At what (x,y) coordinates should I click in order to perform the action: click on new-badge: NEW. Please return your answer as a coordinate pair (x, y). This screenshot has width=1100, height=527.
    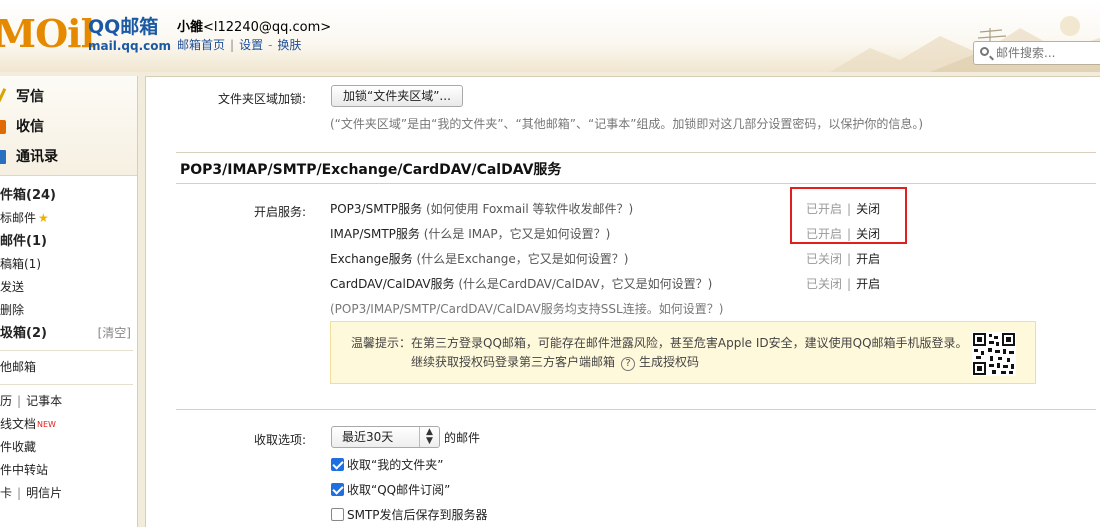
    Looking at the image, I should click on (46, 424).